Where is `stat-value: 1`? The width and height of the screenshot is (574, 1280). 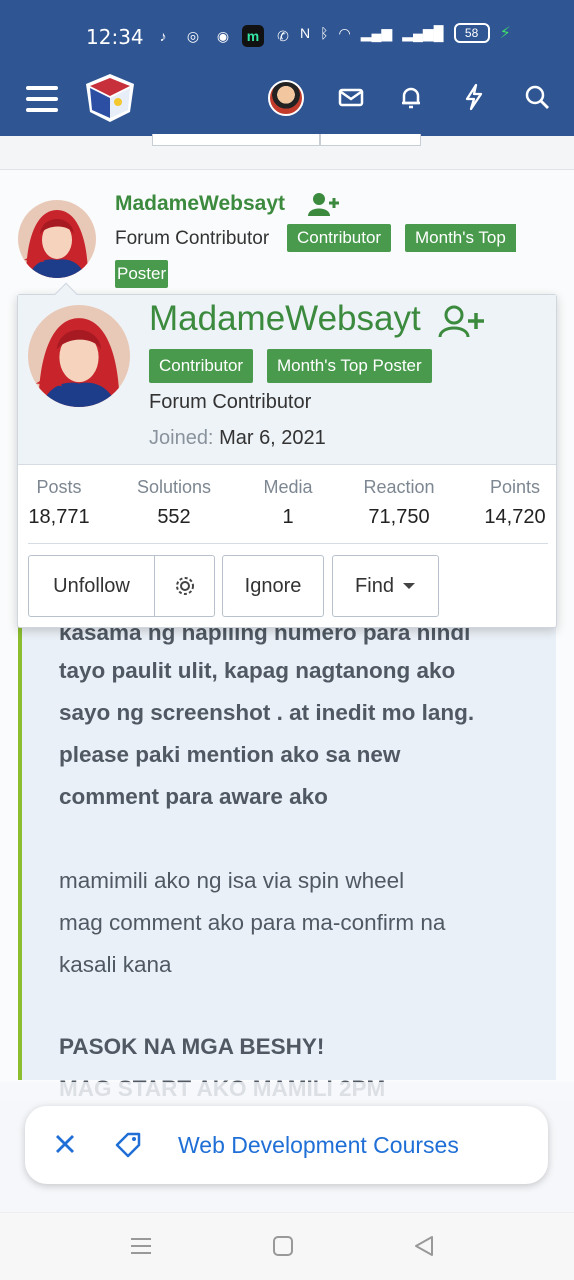 stat-value: 1 is located at coordinates (288, 517).